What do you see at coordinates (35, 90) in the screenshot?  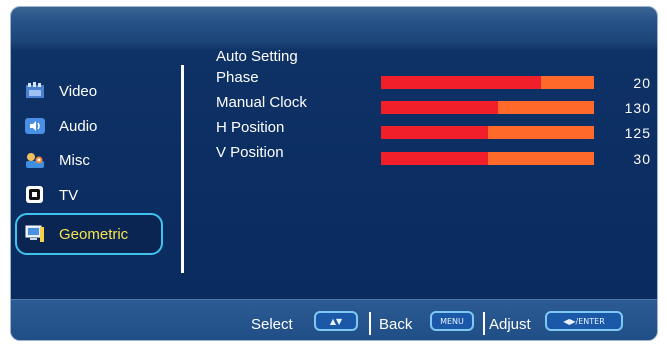 I see `video-icon` at bounding box center [35, 90].